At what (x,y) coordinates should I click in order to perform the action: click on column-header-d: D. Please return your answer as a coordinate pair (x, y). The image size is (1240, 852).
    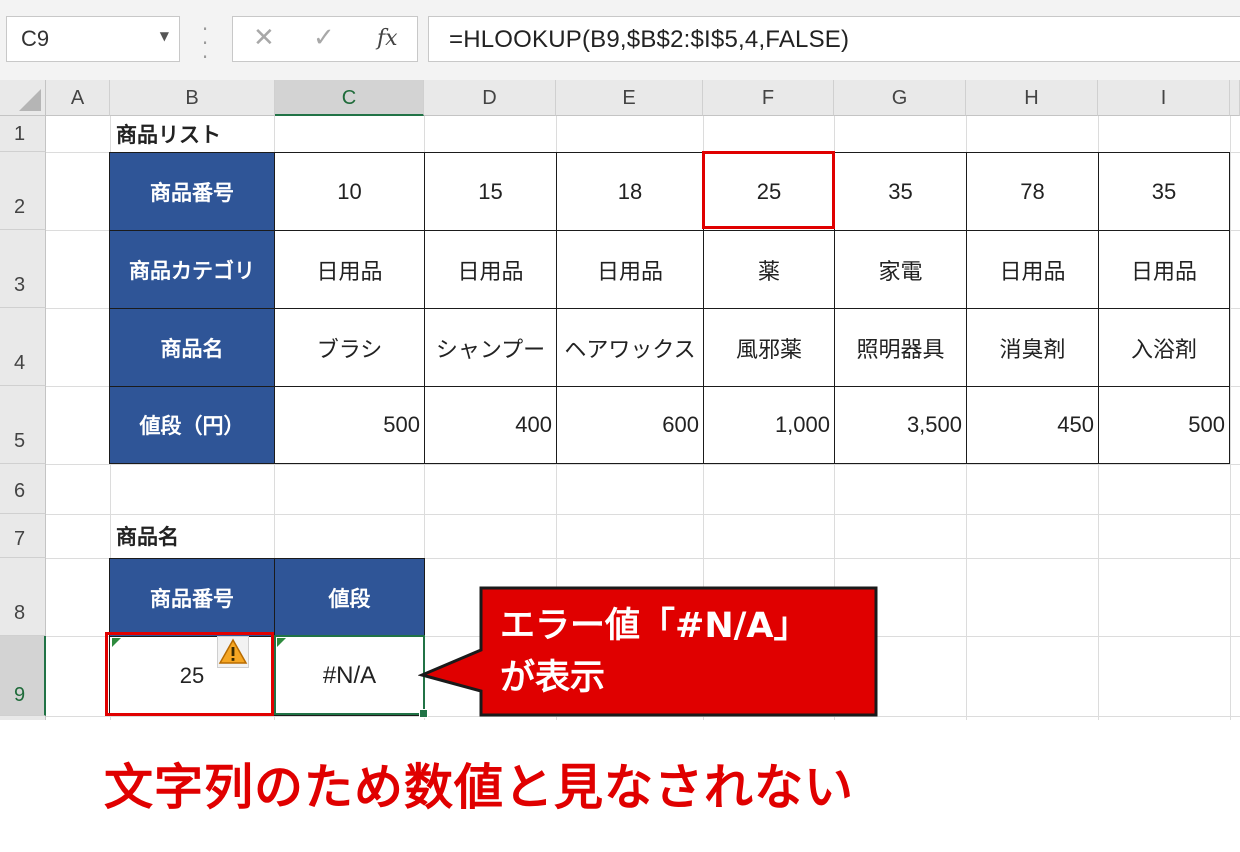
    Looking at the image, I should click on (490, 98).